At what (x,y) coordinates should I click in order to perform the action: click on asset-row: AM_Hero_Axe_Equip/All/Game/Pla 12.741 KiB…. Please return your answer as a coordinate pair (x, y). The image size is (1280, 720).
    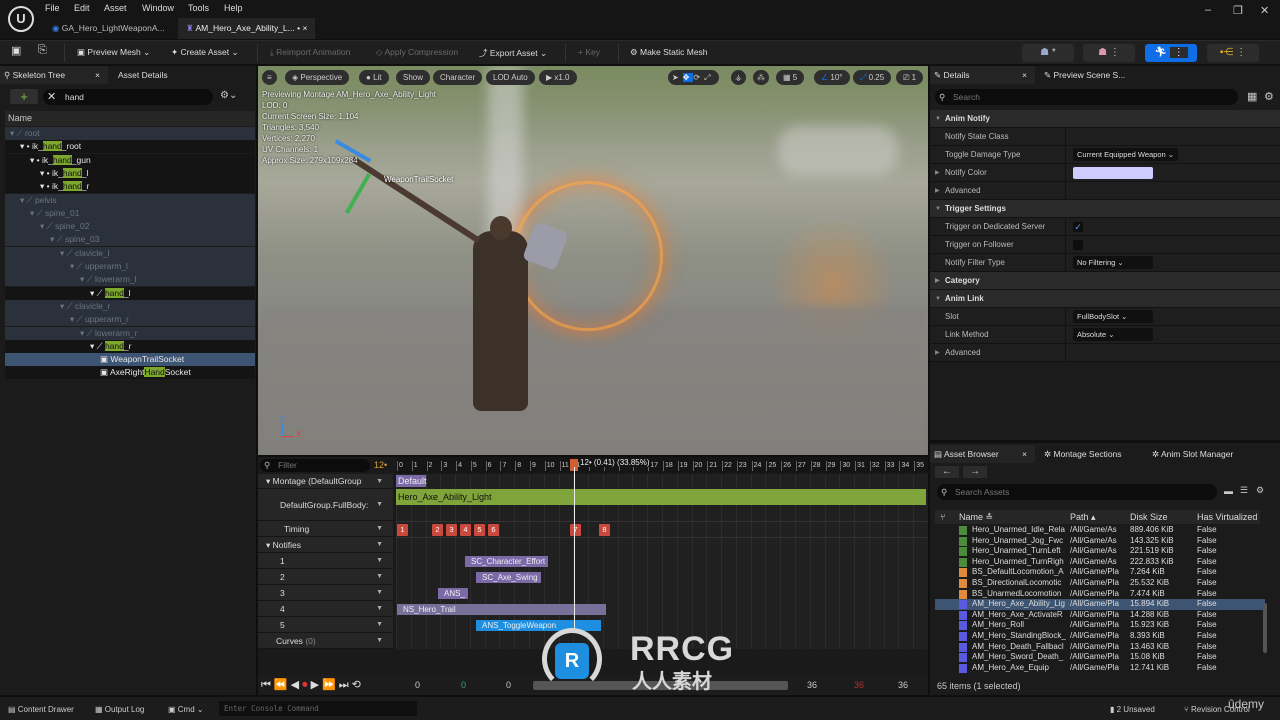
    Looking at the image, I should click on (1100, 668).